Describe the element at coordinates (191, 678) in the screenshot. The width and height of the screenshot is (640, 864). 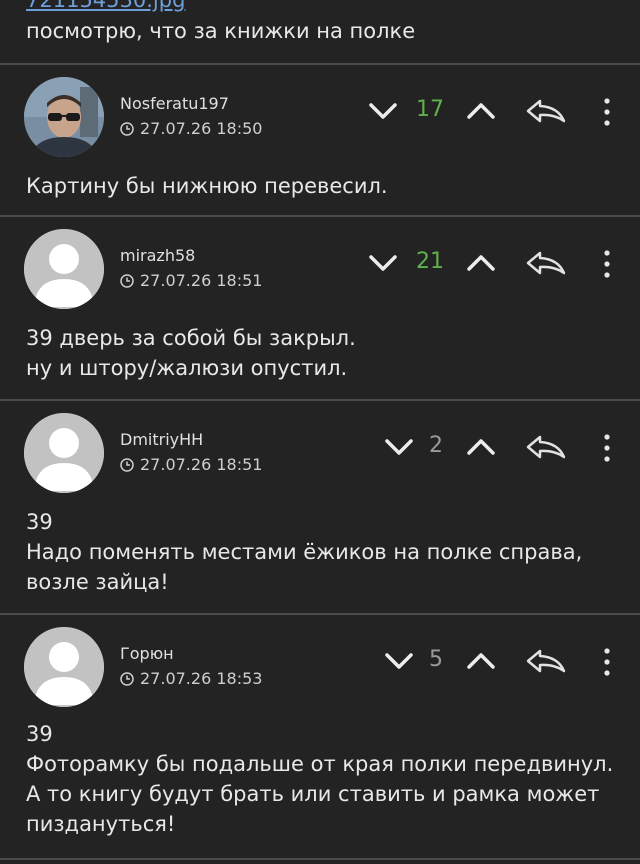
I see `timestamp: 27.07.26 18:53` at that location.